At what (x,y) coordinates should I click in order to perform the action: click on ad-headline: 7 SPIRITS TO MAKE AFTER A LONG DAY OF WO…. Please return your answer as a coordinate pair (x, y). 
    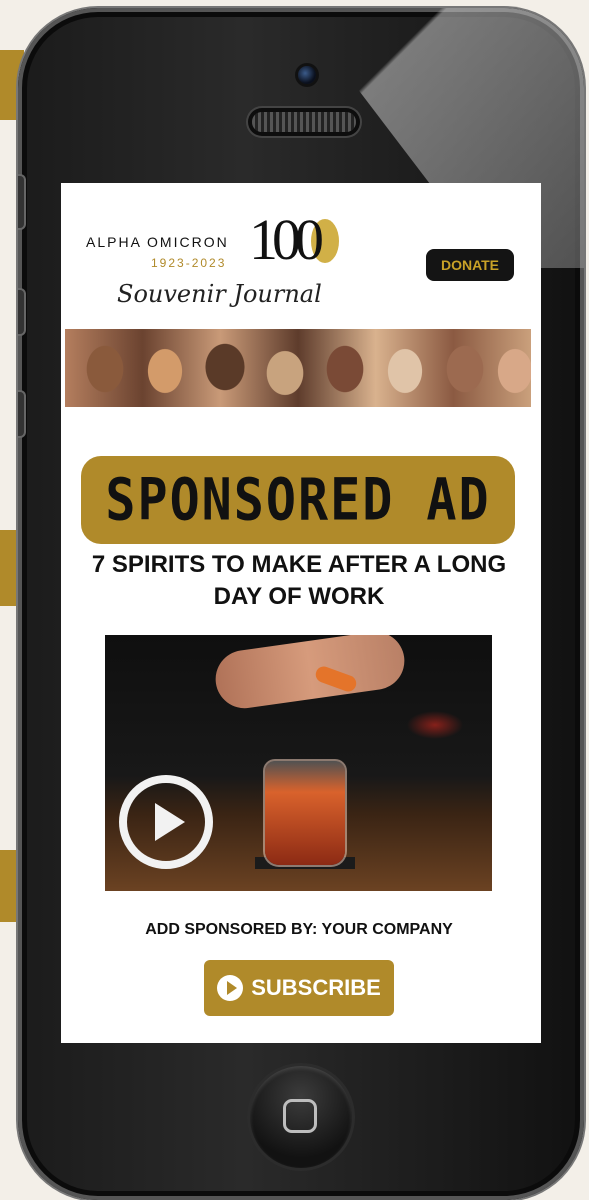
    Looking at the image, I should click on (299, 580).